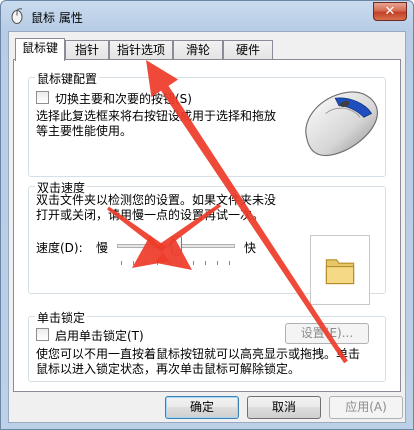 Image resolution: width=414 pixels, height=430 pixels. Describe the element at coordinates (198, 50) in the screenshot. I see `tab-wheel: 滑轮` at that location.